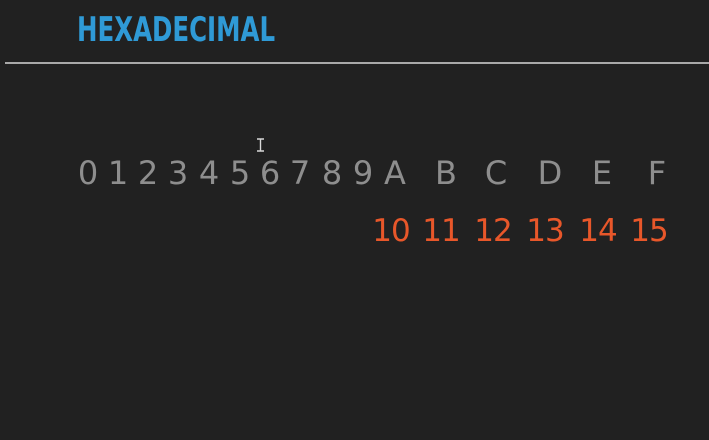 The image size is (709, 440). What do you see at coordinates (550, 173) in the screenshot?
I see `hex-digit: D` at bounding box center [550, 173].